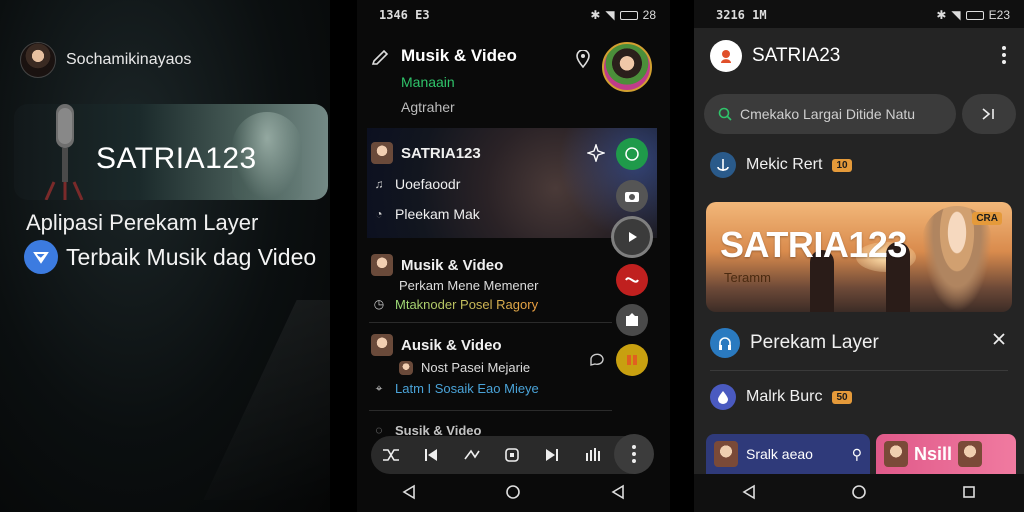  Describe the element at coordinates (379, 214) in the screenshot. I see `timer-icon: ◔` at that location.